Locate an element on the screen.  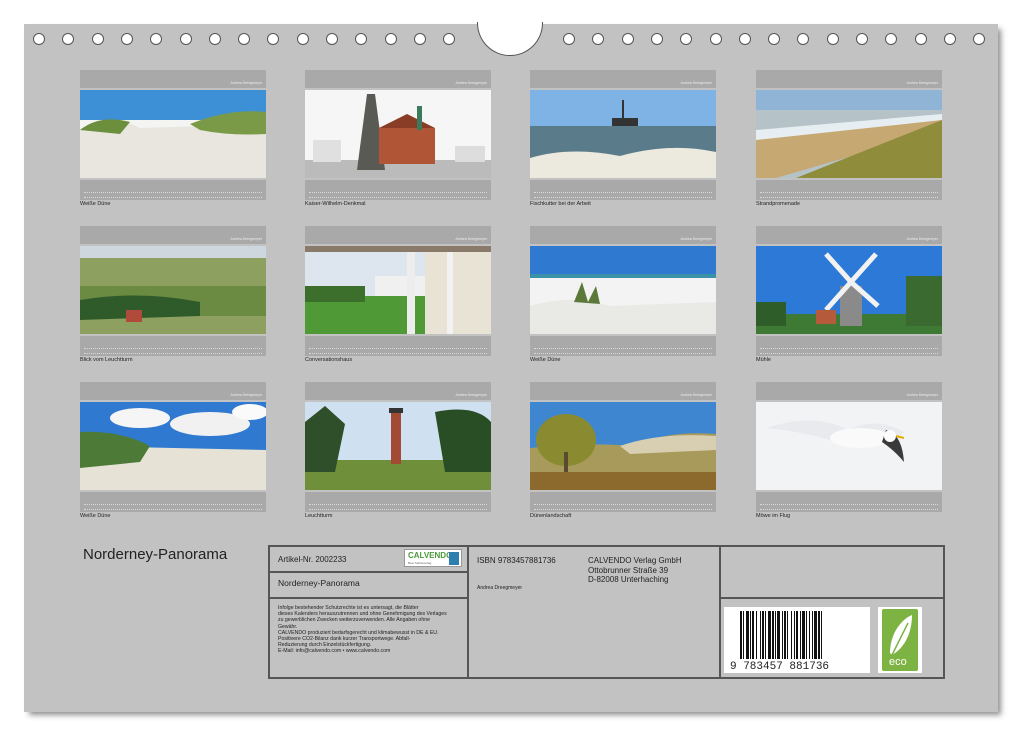
month-page: Andrea Dreegmeyer Kaiser-Wilhelm-Denkmal is located at coordinates (398, 141).